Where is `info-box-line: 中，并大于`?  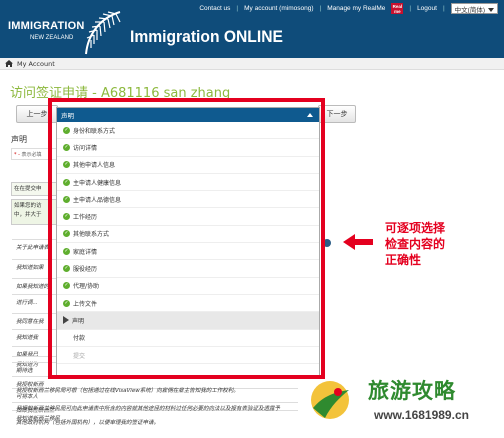 info-box-line: 中，并大于 is located at coordinates (28, 215).